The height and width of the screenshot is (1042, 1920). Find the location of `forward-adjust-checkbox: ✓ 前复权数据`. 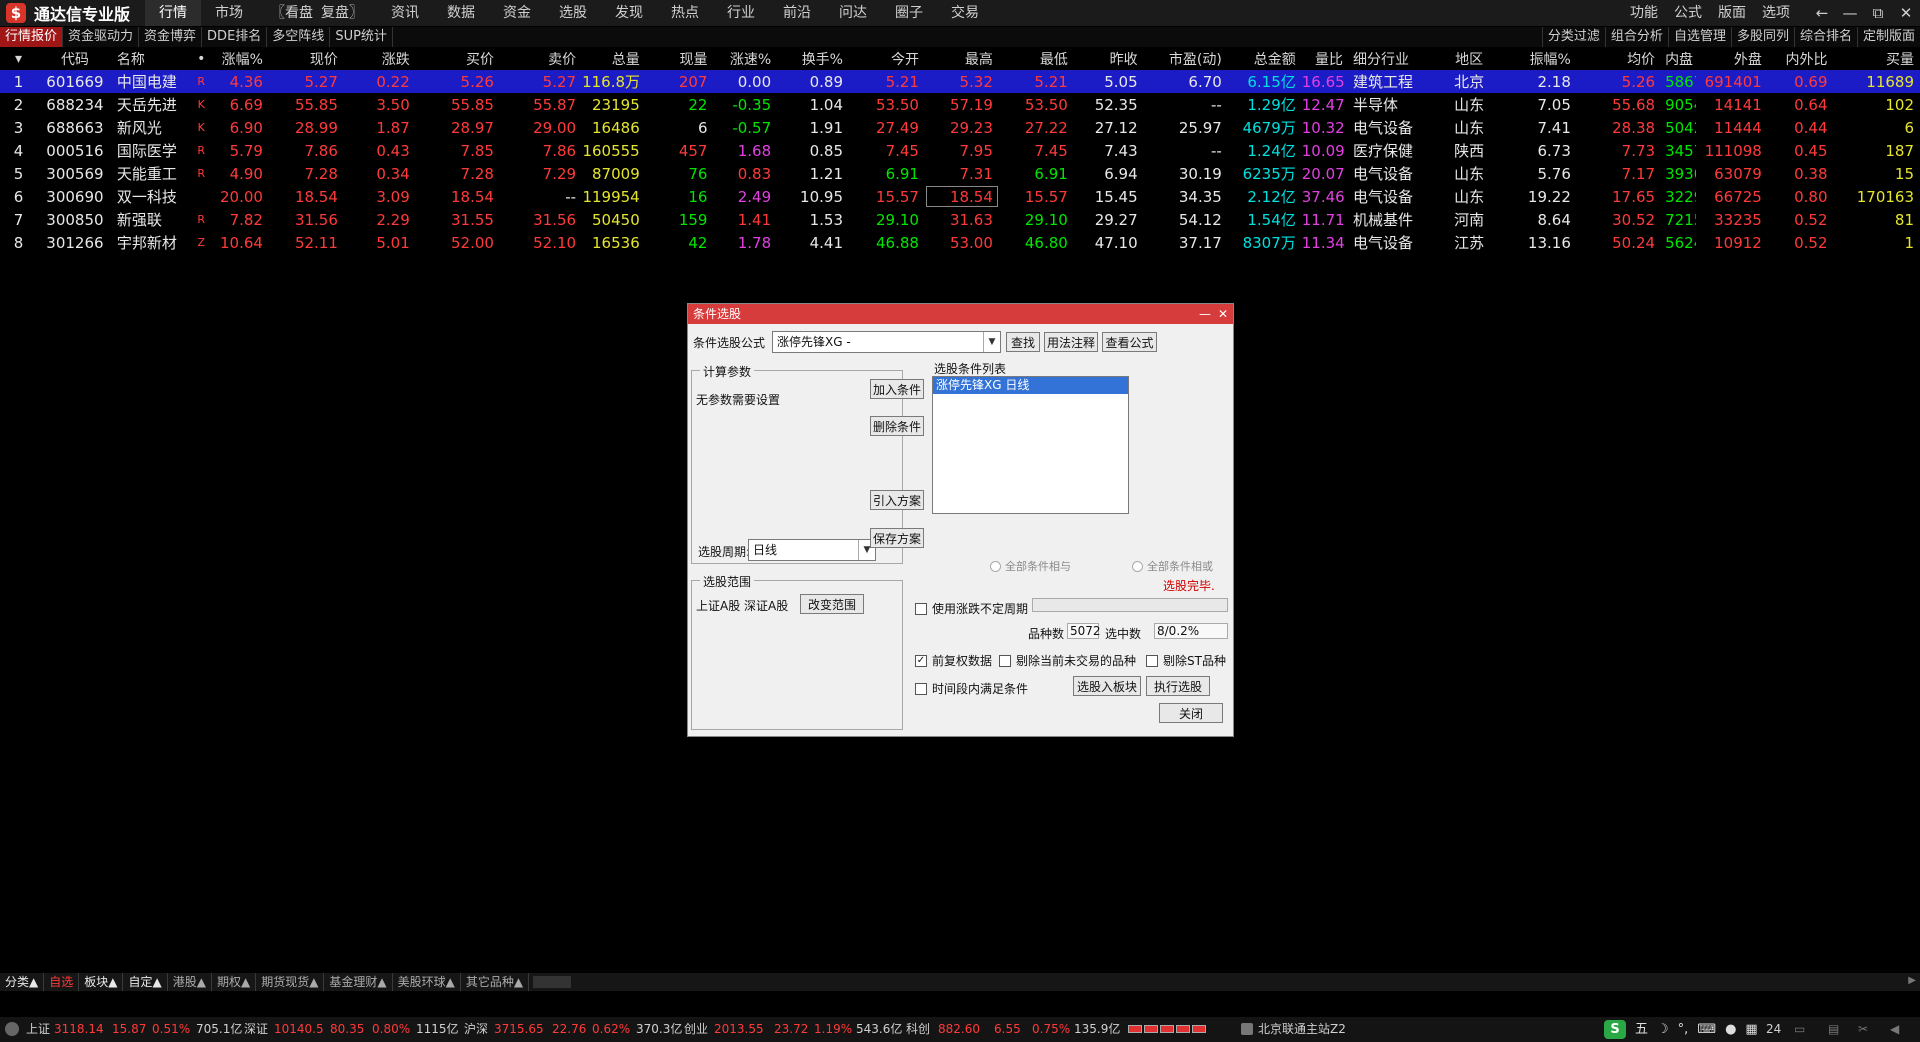

forward-adjust-checkbox: ✓ 前复权数据 is located at coordinates (953, 660).